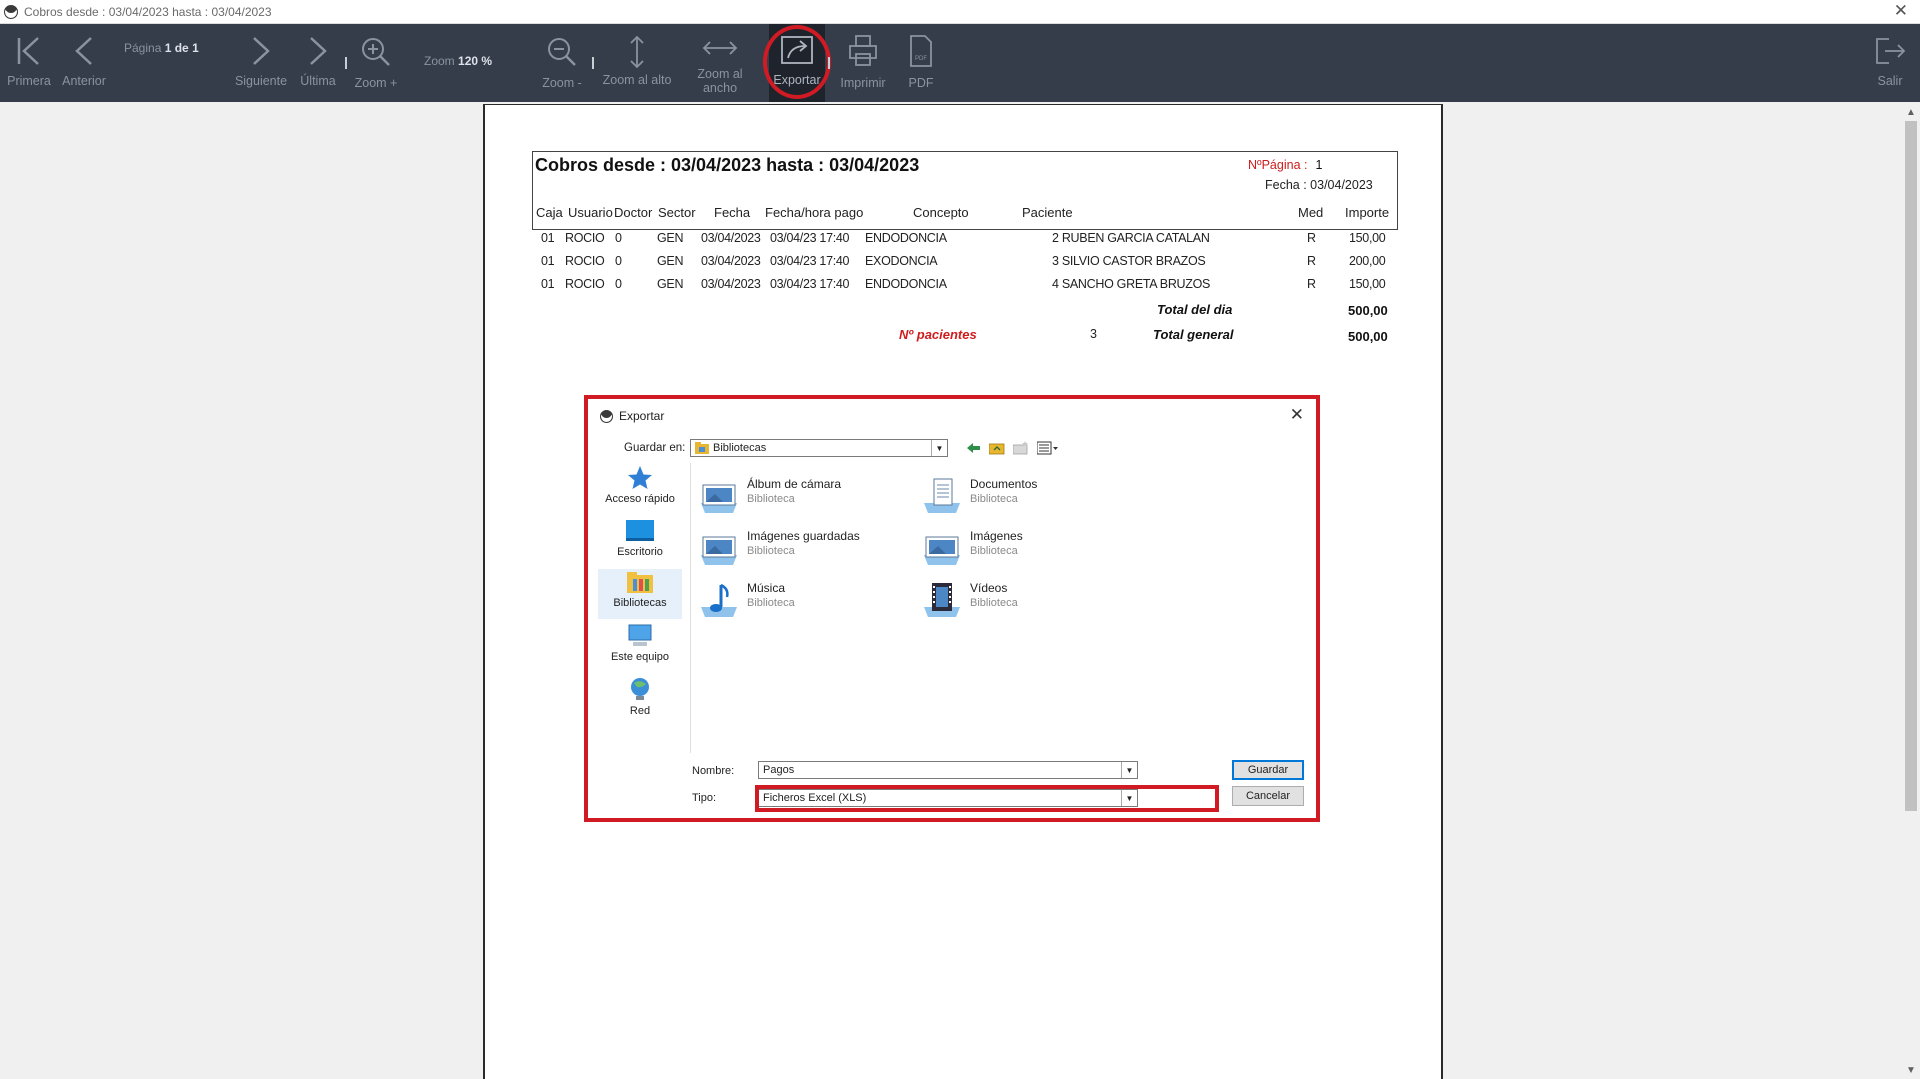 The image size is (1920, 1079). I want to click on library-item: Vídeos Biblioteca, so click(970, 600).